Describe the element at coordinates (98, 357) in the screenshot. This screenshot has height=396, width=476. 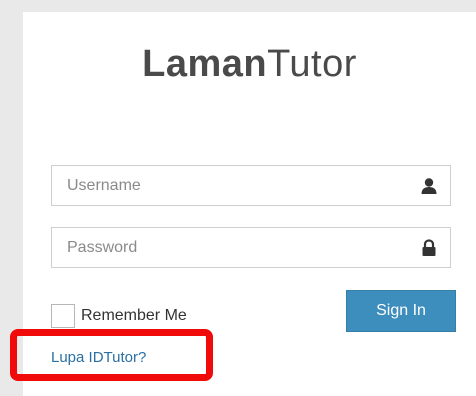
I see `forgot-idtutor-link: Lupa IDTutor?` at that location.